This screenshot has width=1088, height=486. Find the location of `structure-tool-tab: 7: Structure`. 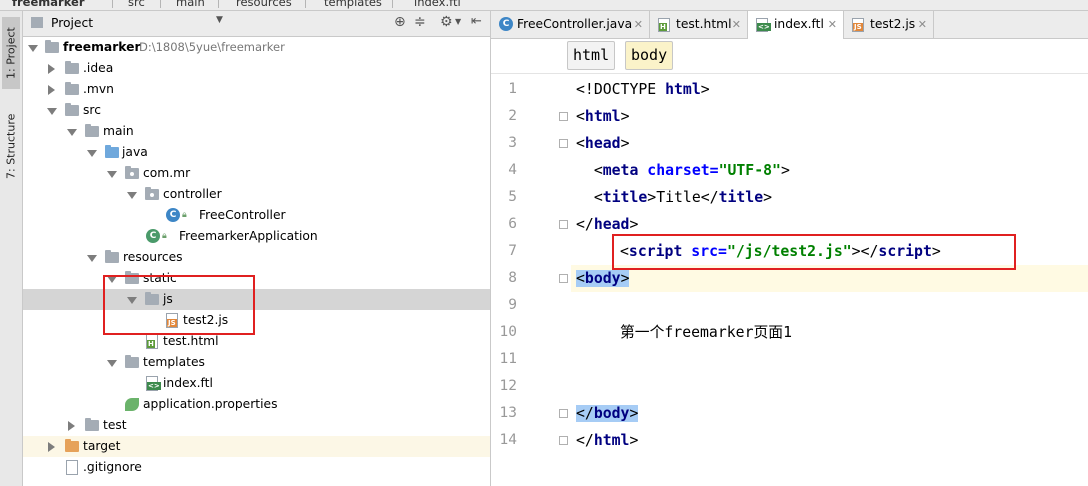

structure-tool-tab: 7: Structure is located at coordinates (11, 146).